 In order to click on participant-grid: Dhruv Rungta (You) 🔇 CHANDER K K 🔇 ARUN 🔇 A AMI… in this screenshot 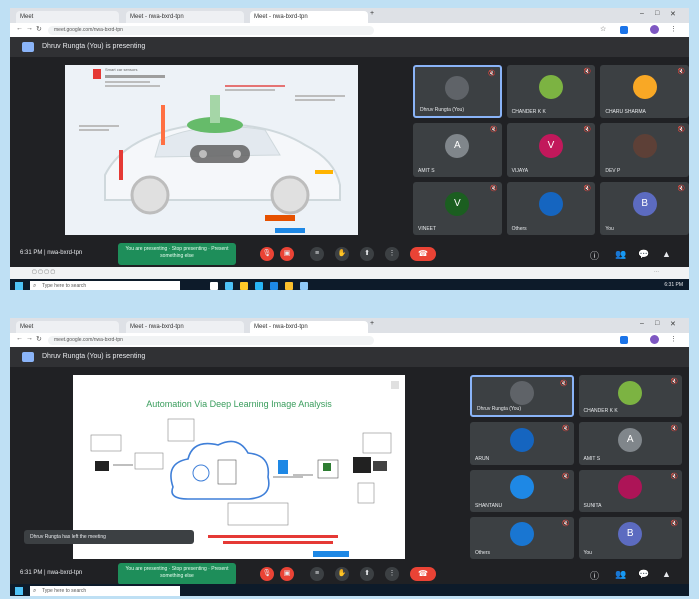, I will do `click(576, 467)`.